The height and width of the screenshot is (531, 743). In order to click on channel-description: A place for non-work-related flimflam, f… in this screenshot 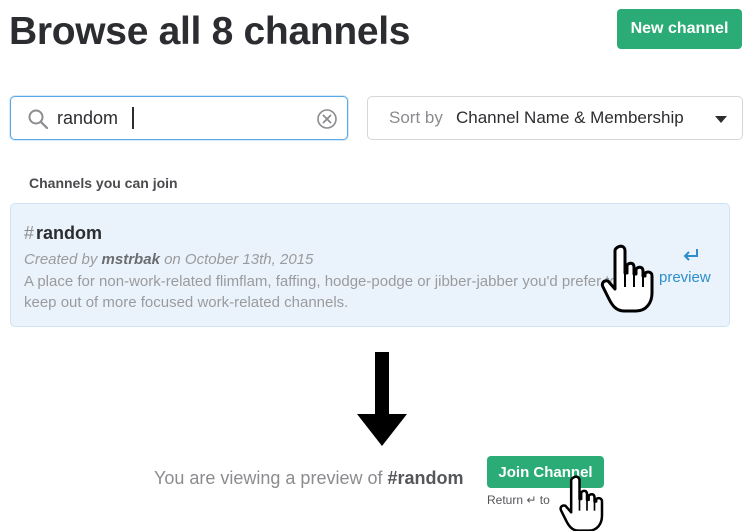, I will do `click(321, 292)`.